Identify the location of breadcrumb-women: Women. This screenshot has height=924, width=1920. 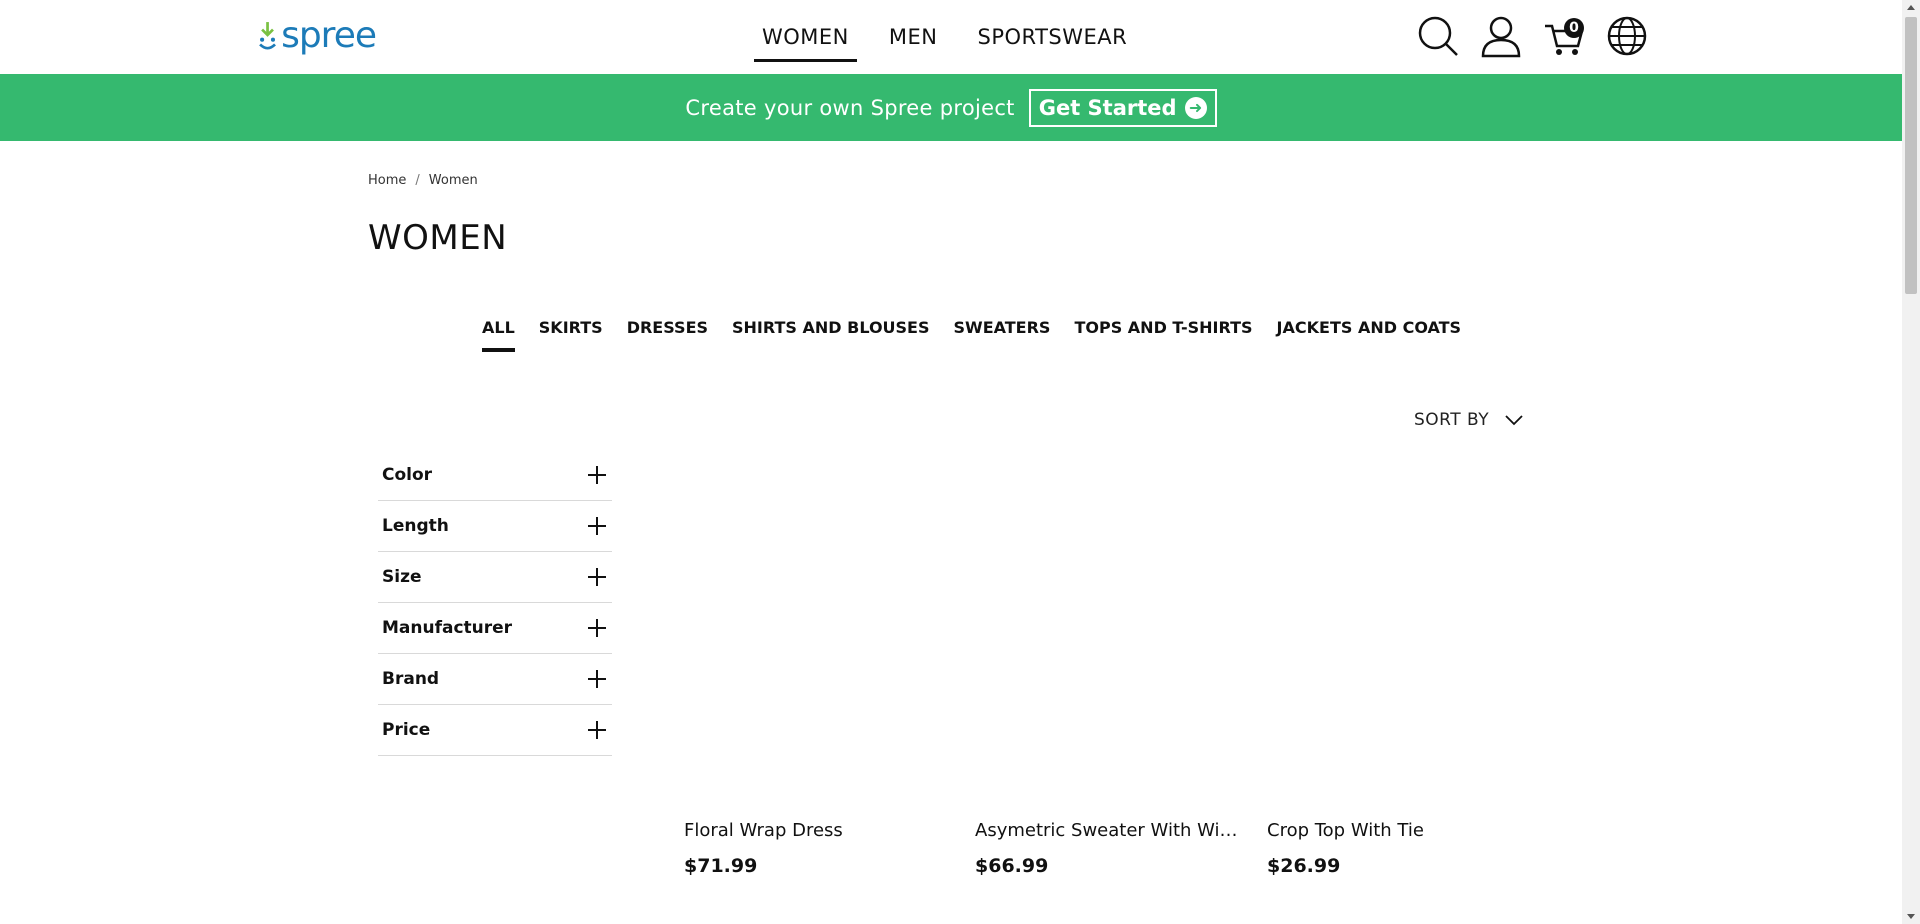
(453, 180).